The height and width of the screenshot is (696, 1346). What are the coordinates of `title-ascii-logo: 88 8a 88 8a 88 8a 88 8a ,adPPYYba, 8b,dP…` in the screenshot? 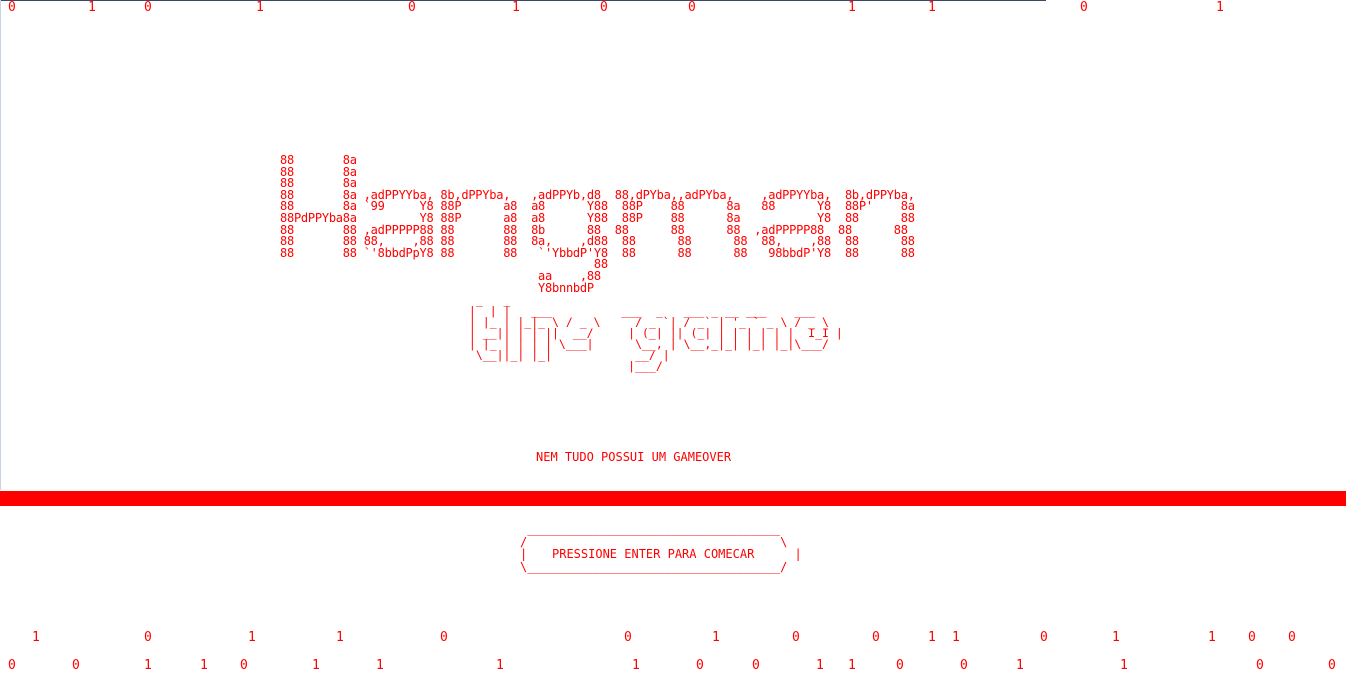 It's located at (597, 224).